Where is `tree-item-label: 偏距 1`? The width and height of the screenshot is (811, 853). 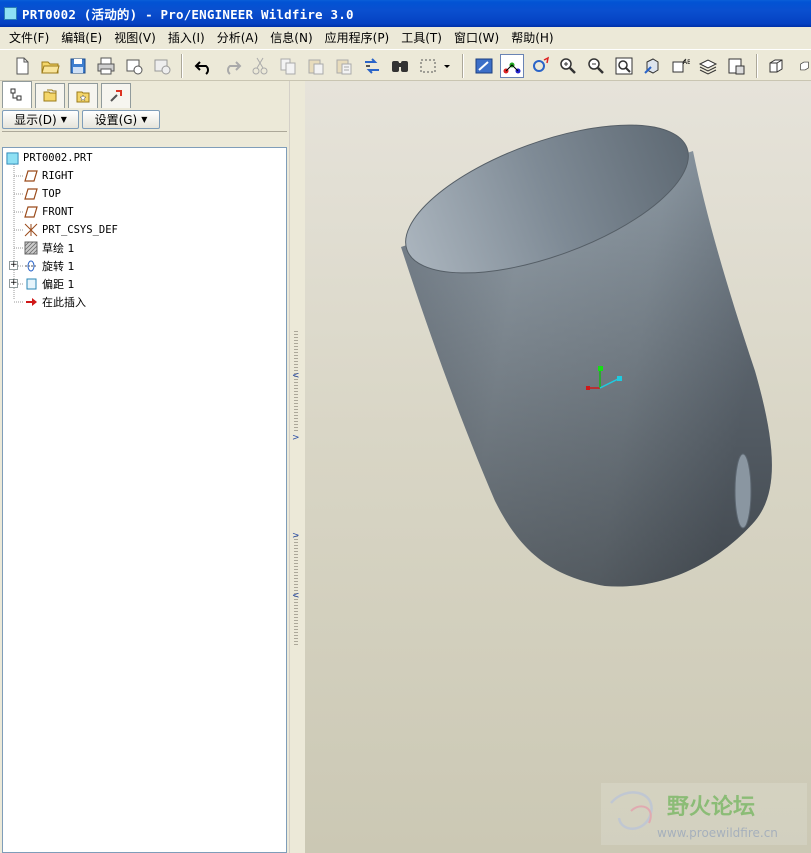
tree-item-label: 偏距 1 is located at coordinates (58, 284).